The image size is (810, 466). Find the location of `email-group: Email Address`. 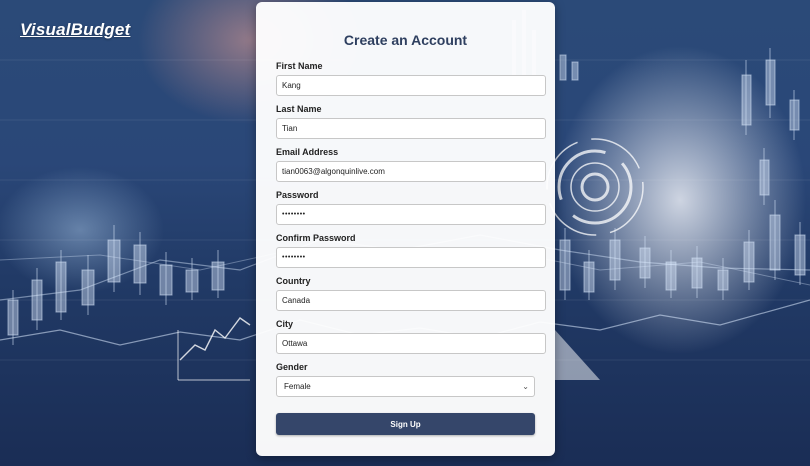

email-group: Email Address is located at coordinates (411, 164).